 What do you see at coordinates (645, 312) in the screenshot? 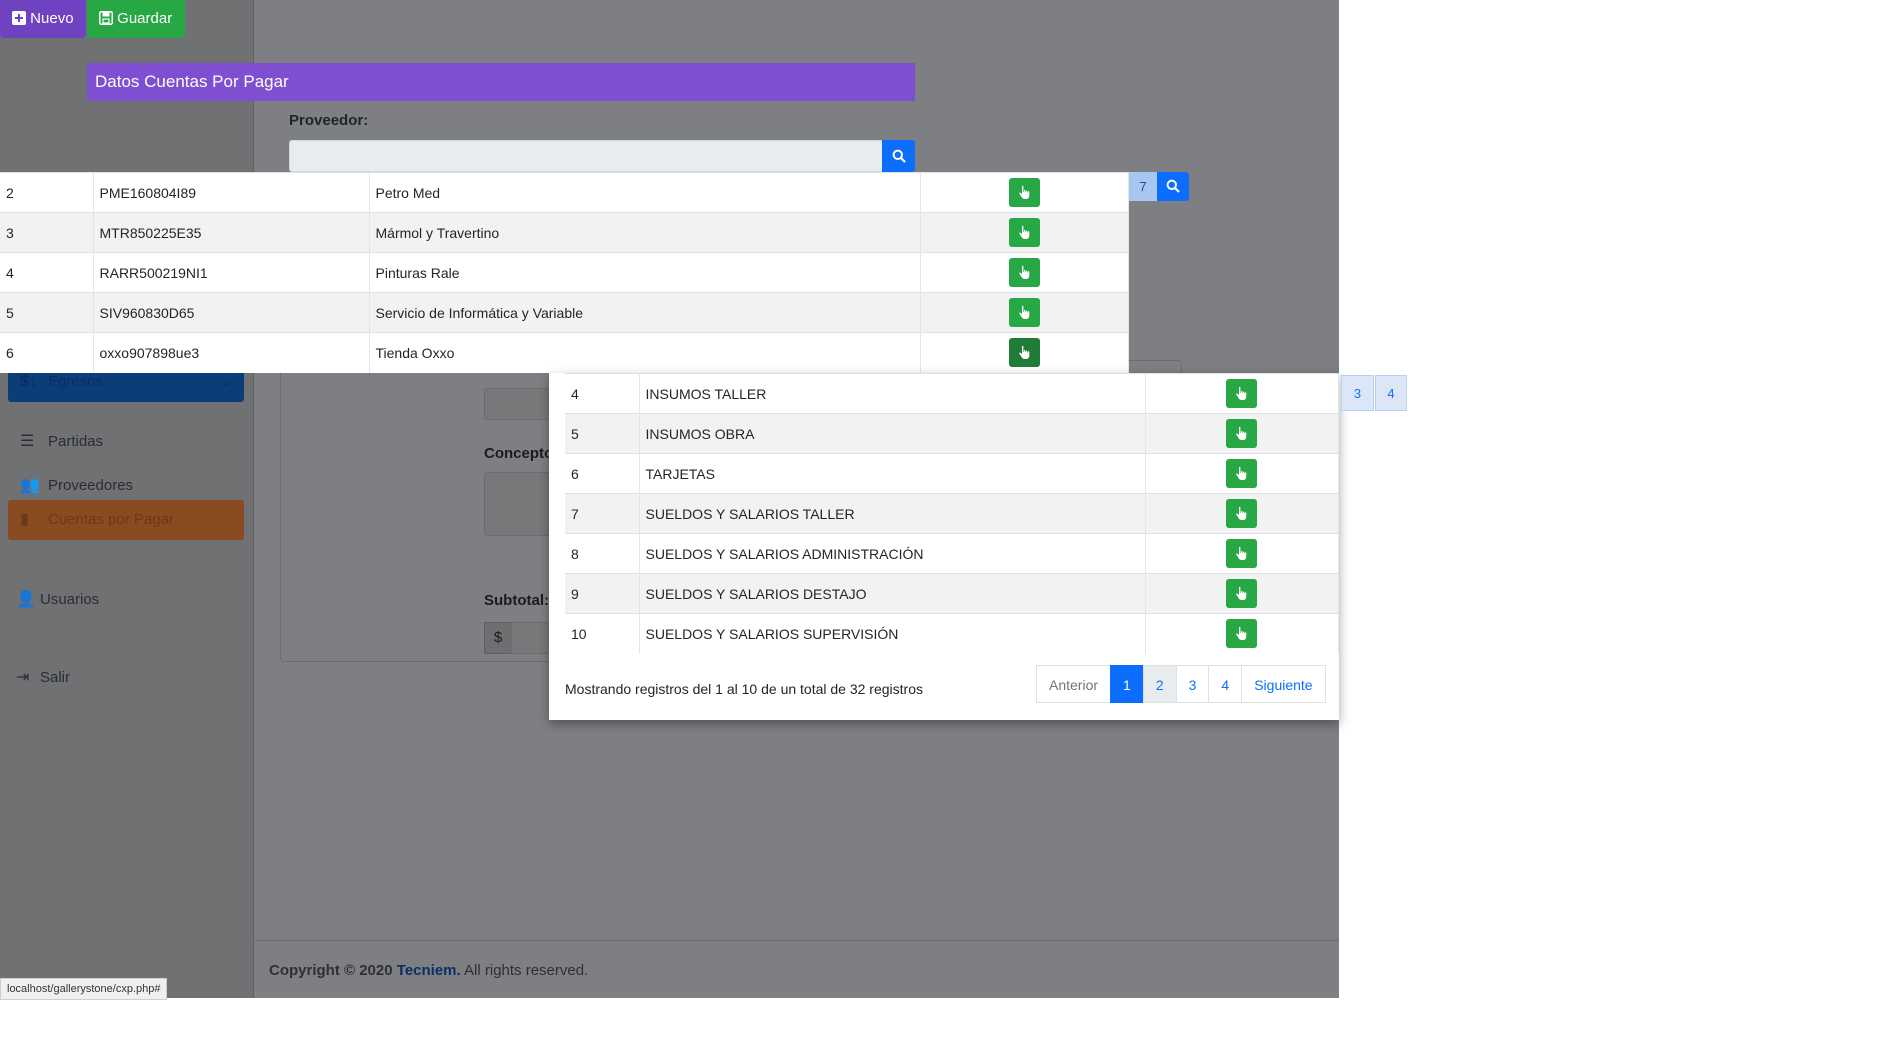
I see `proveedor-nombre: Servicio de Informática y Variable` at bounding box center [645, 312].